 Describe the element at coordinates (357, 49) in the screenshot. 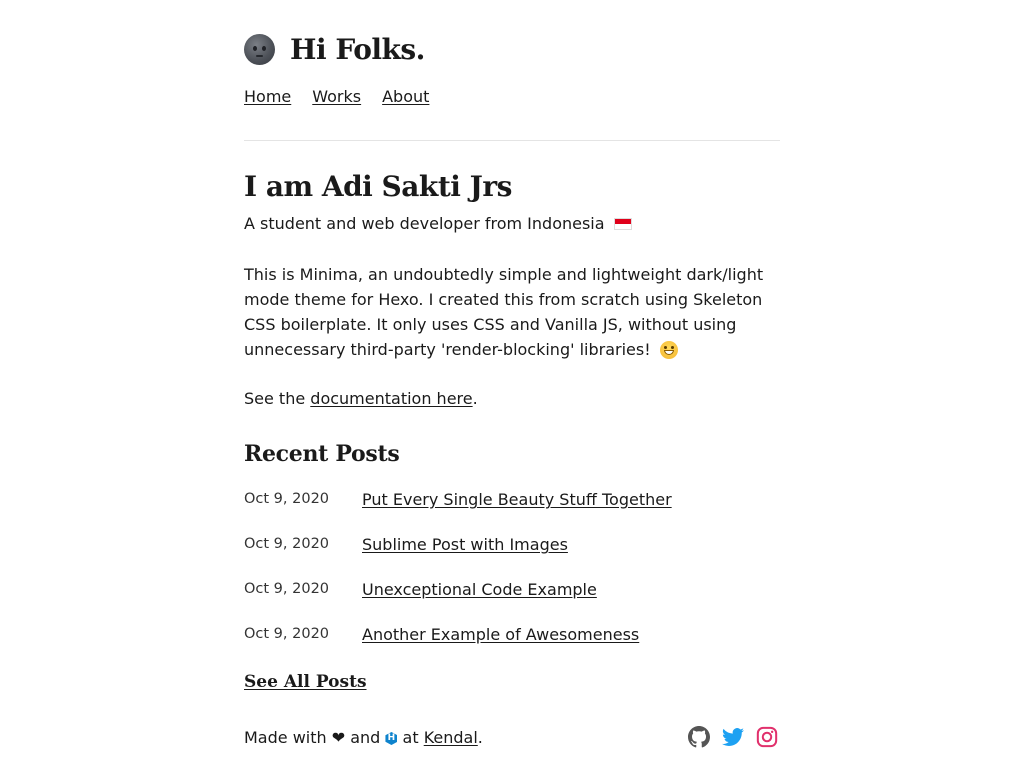

I see `site-title: Hi Folks.` at that location.